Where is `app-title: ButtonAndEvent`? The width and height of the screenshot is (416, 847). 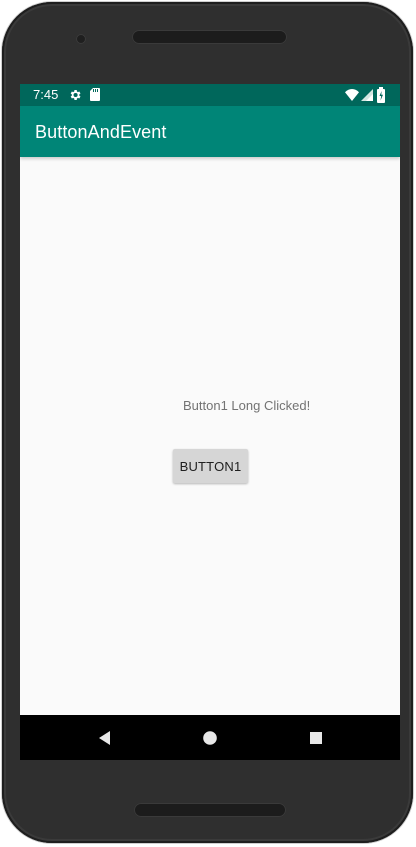
app-title: ButtonAndEvent is located at coordinates (101, 132).